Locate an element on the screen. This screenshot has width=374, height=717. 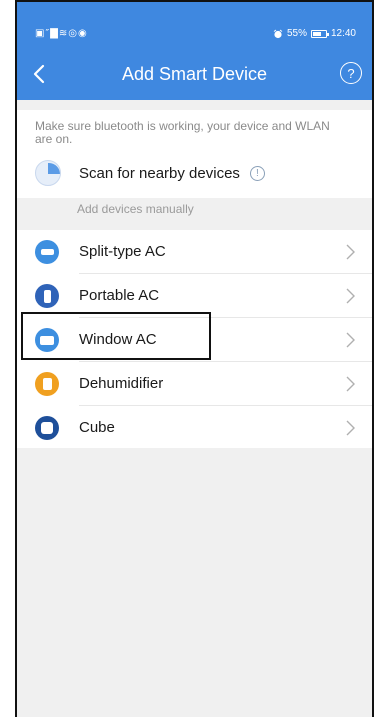
device-label: Cube is located at coordinates (97, 427).